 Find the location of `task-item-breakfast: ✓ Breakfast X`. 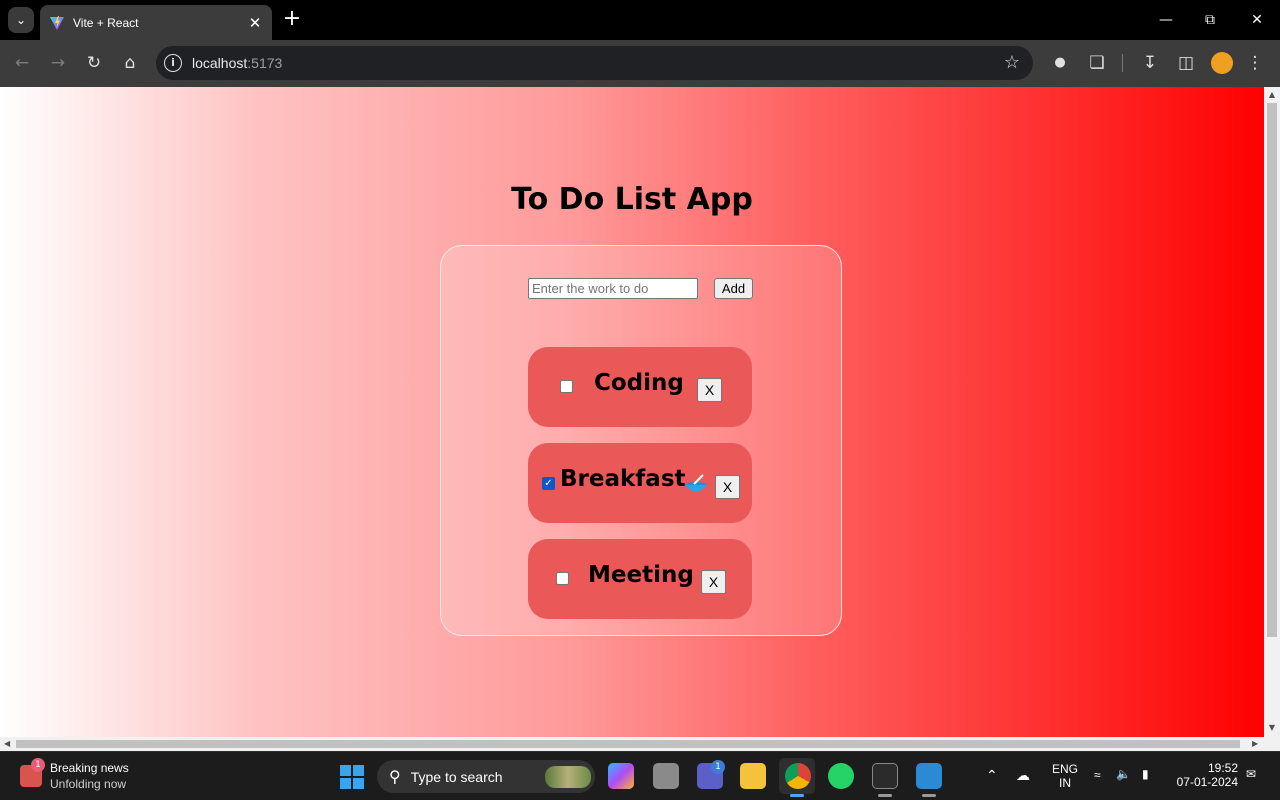

task-item-breakfast: ✓ Breakfast X is located at coordinates (640, 483).